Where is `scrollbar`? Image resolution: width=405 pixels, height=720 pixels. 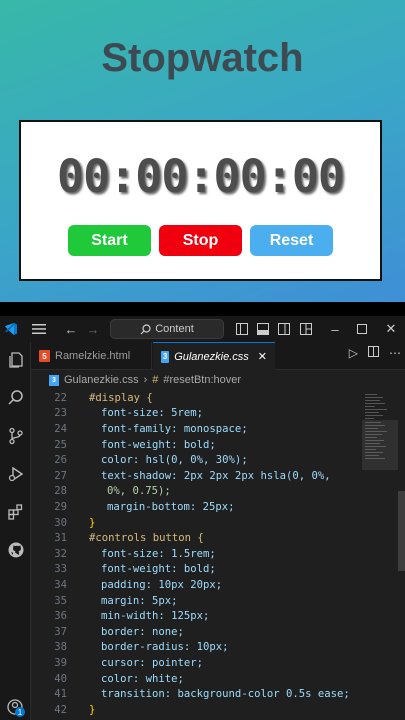
scrollbar is located at coordinates (401, 531).